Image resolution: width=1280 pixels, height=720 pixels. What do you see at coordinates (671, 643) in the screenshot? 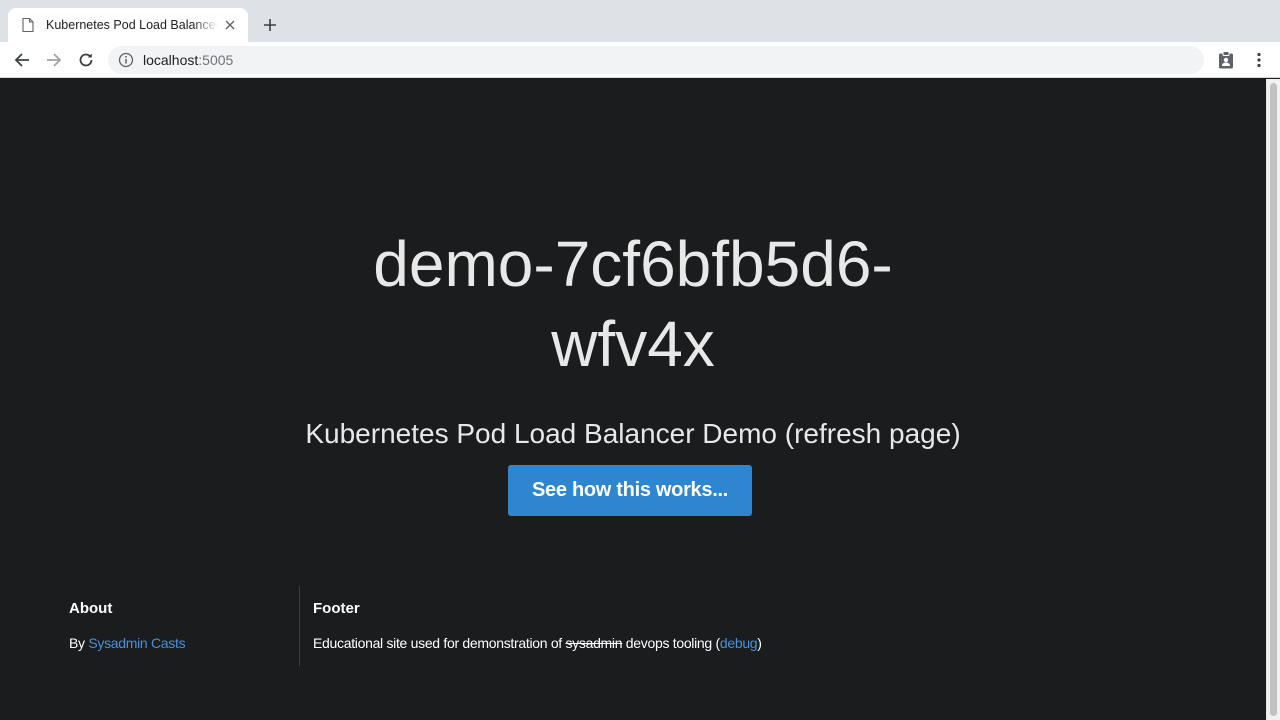
I see `footer-text-middle: devops tooling (` at bounding box center [671, 643].